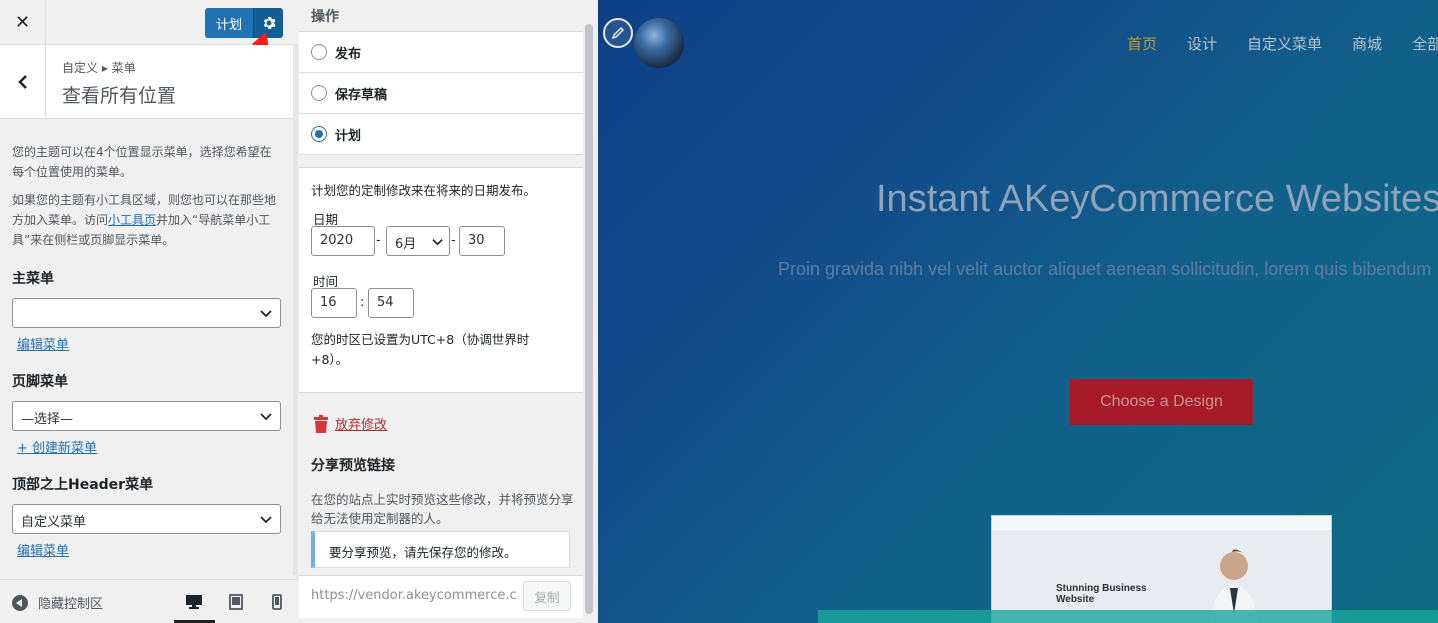 The width and height of the screenshot is (1438, 623). Describe the element at coordinates (33, 279) in the screenshot. I see `menu-location-title: 主菜单` at that location.